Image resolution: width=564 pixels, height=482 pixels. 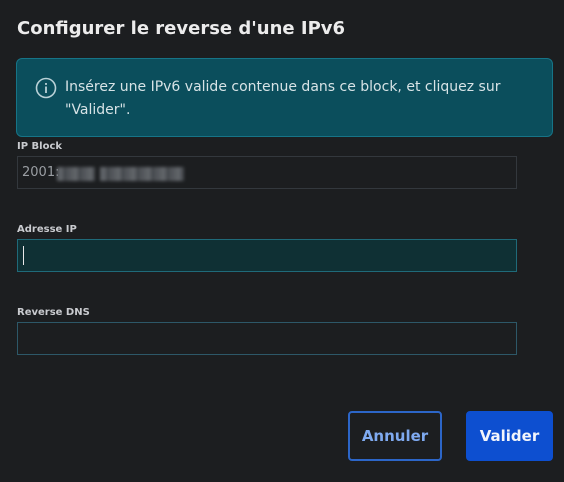 What do you see at coordinates (40, 146) in the screenshot?
I see `ip-block-label: IP Block` at bounding box center [40, 146].